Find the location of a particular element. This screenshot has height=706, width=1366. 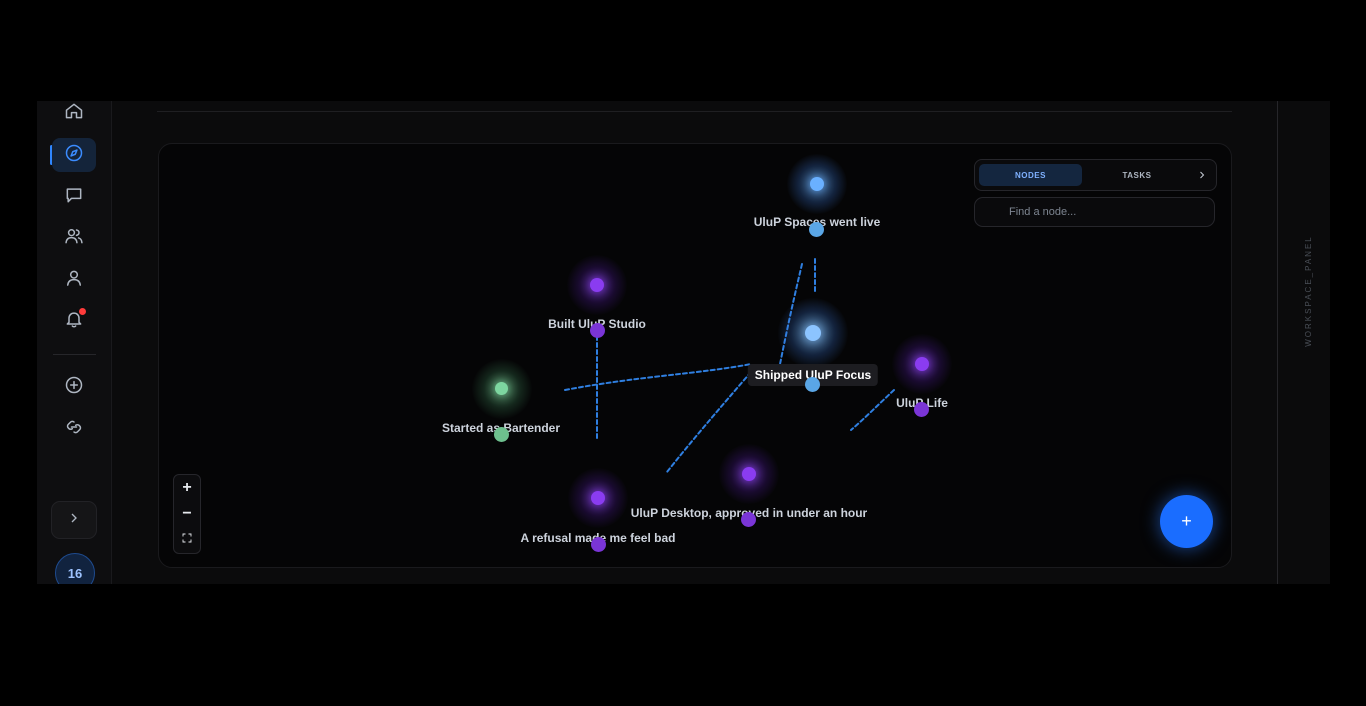

compass-icon is located at coordinates (74, 155).